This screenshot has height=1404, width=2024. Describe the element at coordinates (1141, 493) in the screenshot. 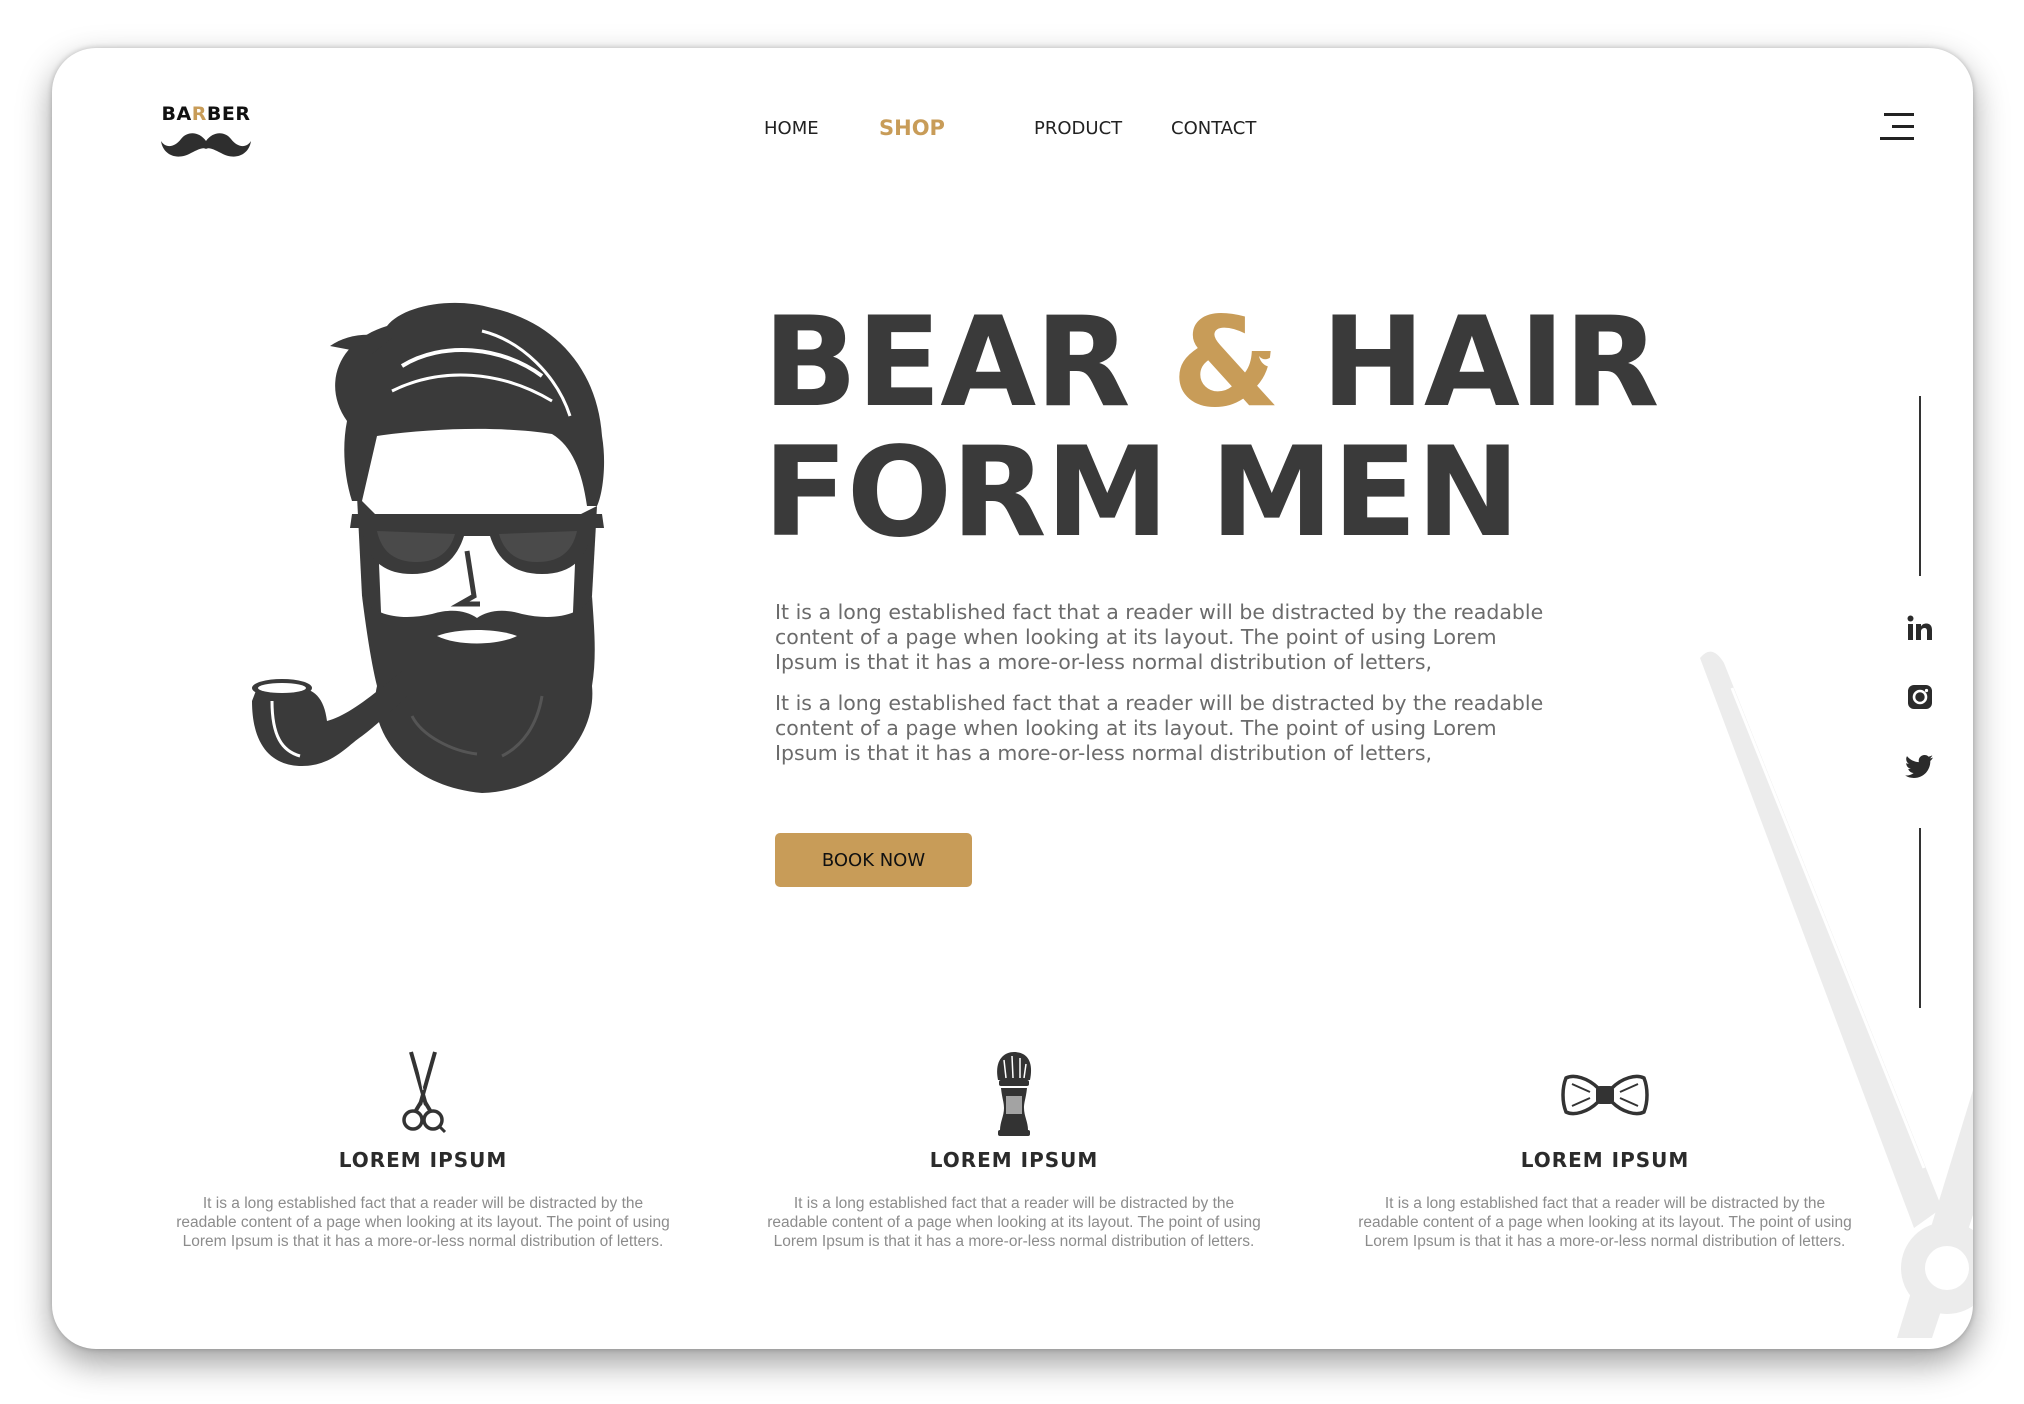

I see `hero-title-line2: FORM MEN` at that location.